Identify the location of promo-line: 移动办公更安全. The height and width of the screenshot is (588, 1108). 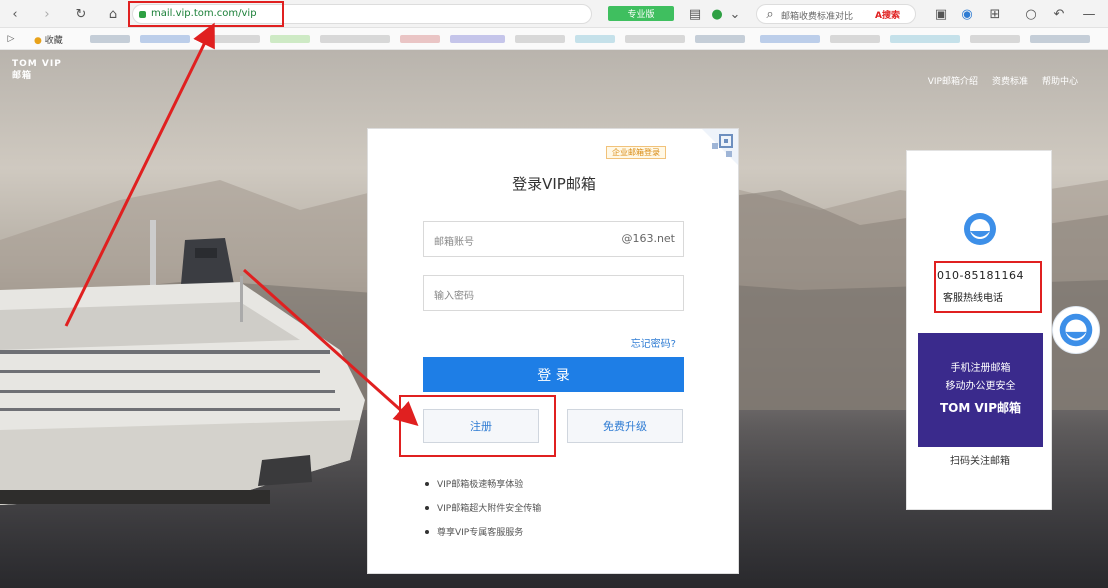
(980, 386).